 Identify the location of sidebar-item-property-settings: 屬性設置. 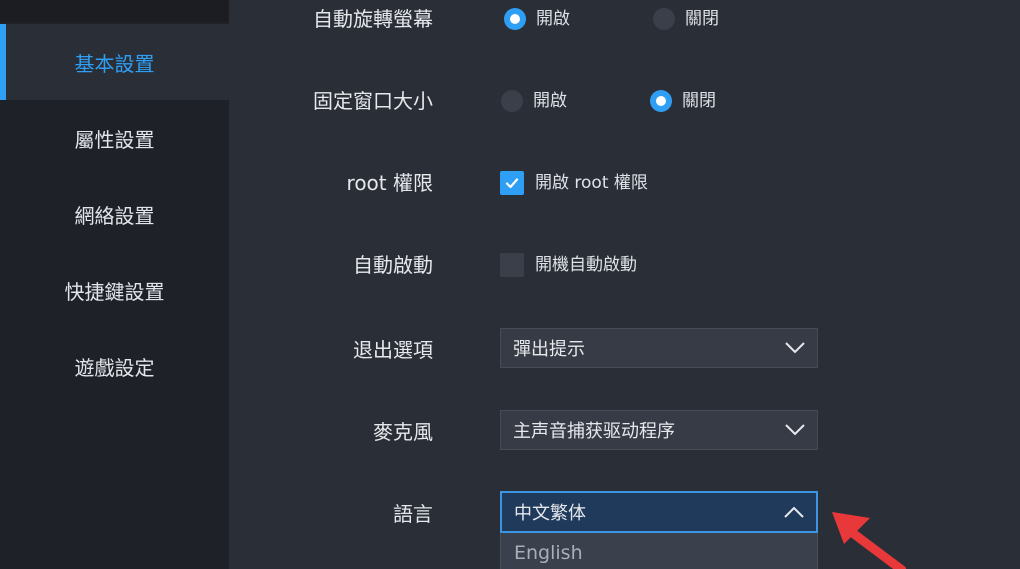
(114, 138).